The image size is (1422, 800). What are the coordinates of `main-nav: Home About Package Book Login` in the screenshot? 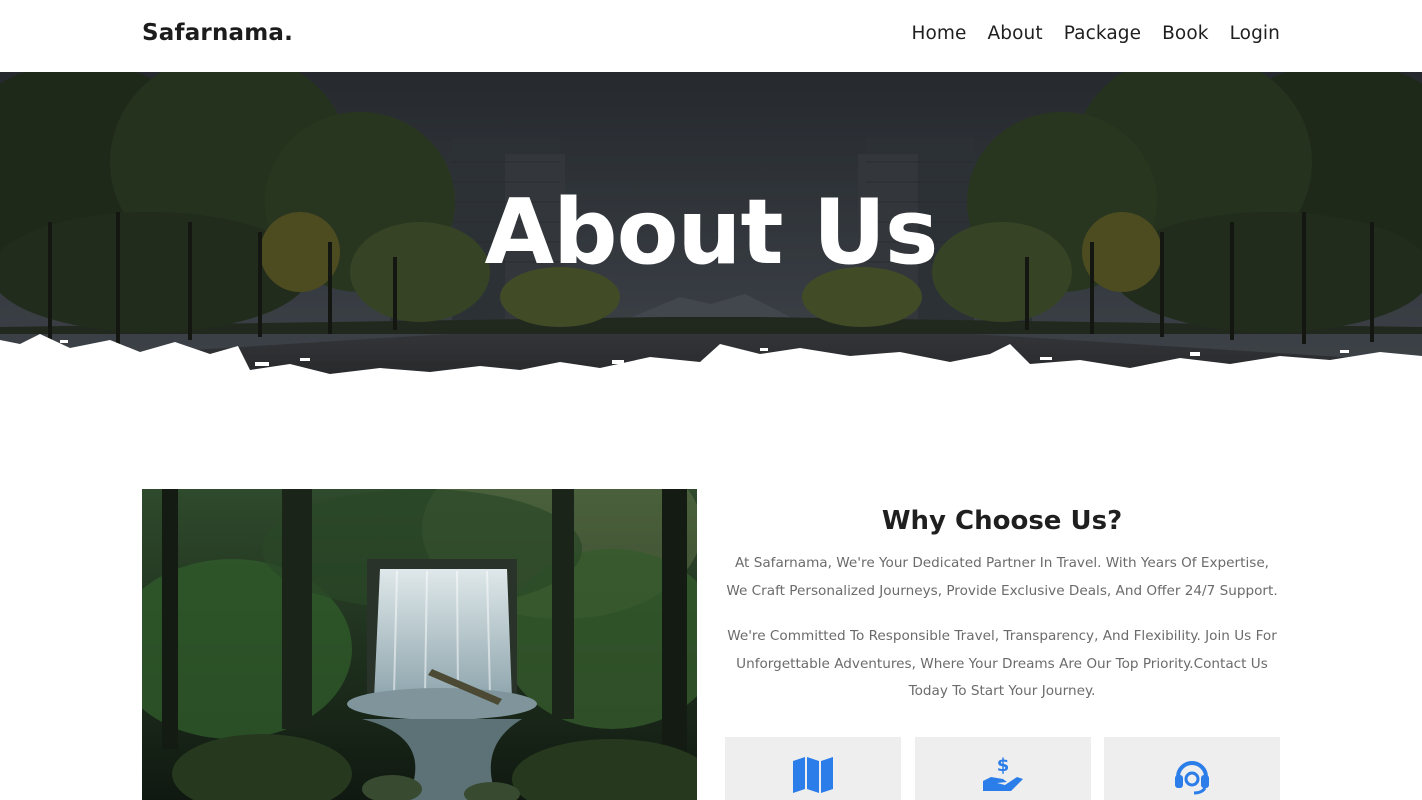 It's located at (1095, 33).